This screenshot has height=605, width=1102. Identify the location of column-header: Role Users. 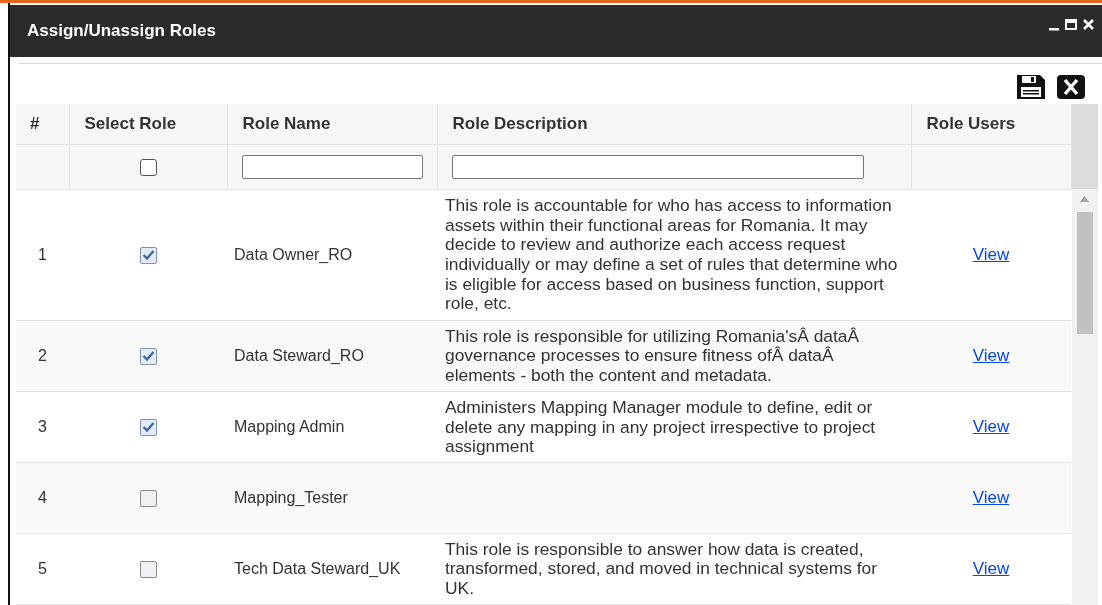
(991, 124).